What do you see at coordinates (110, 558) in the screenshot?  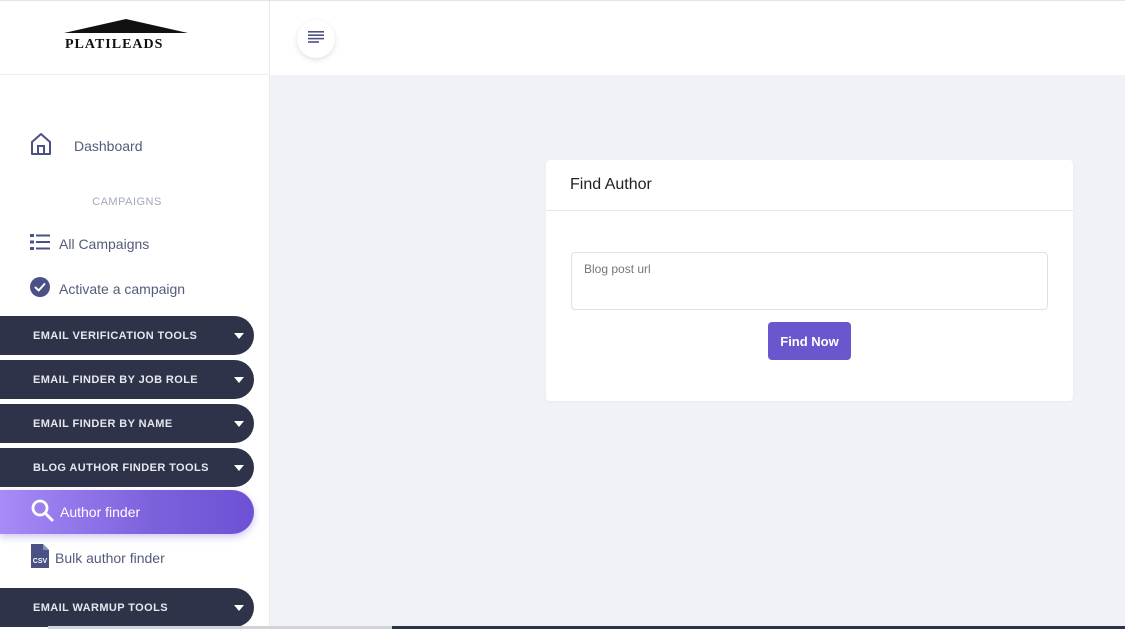 I see `sidebar-item-label: Bulk author finder` at bounding box center [110, 558].